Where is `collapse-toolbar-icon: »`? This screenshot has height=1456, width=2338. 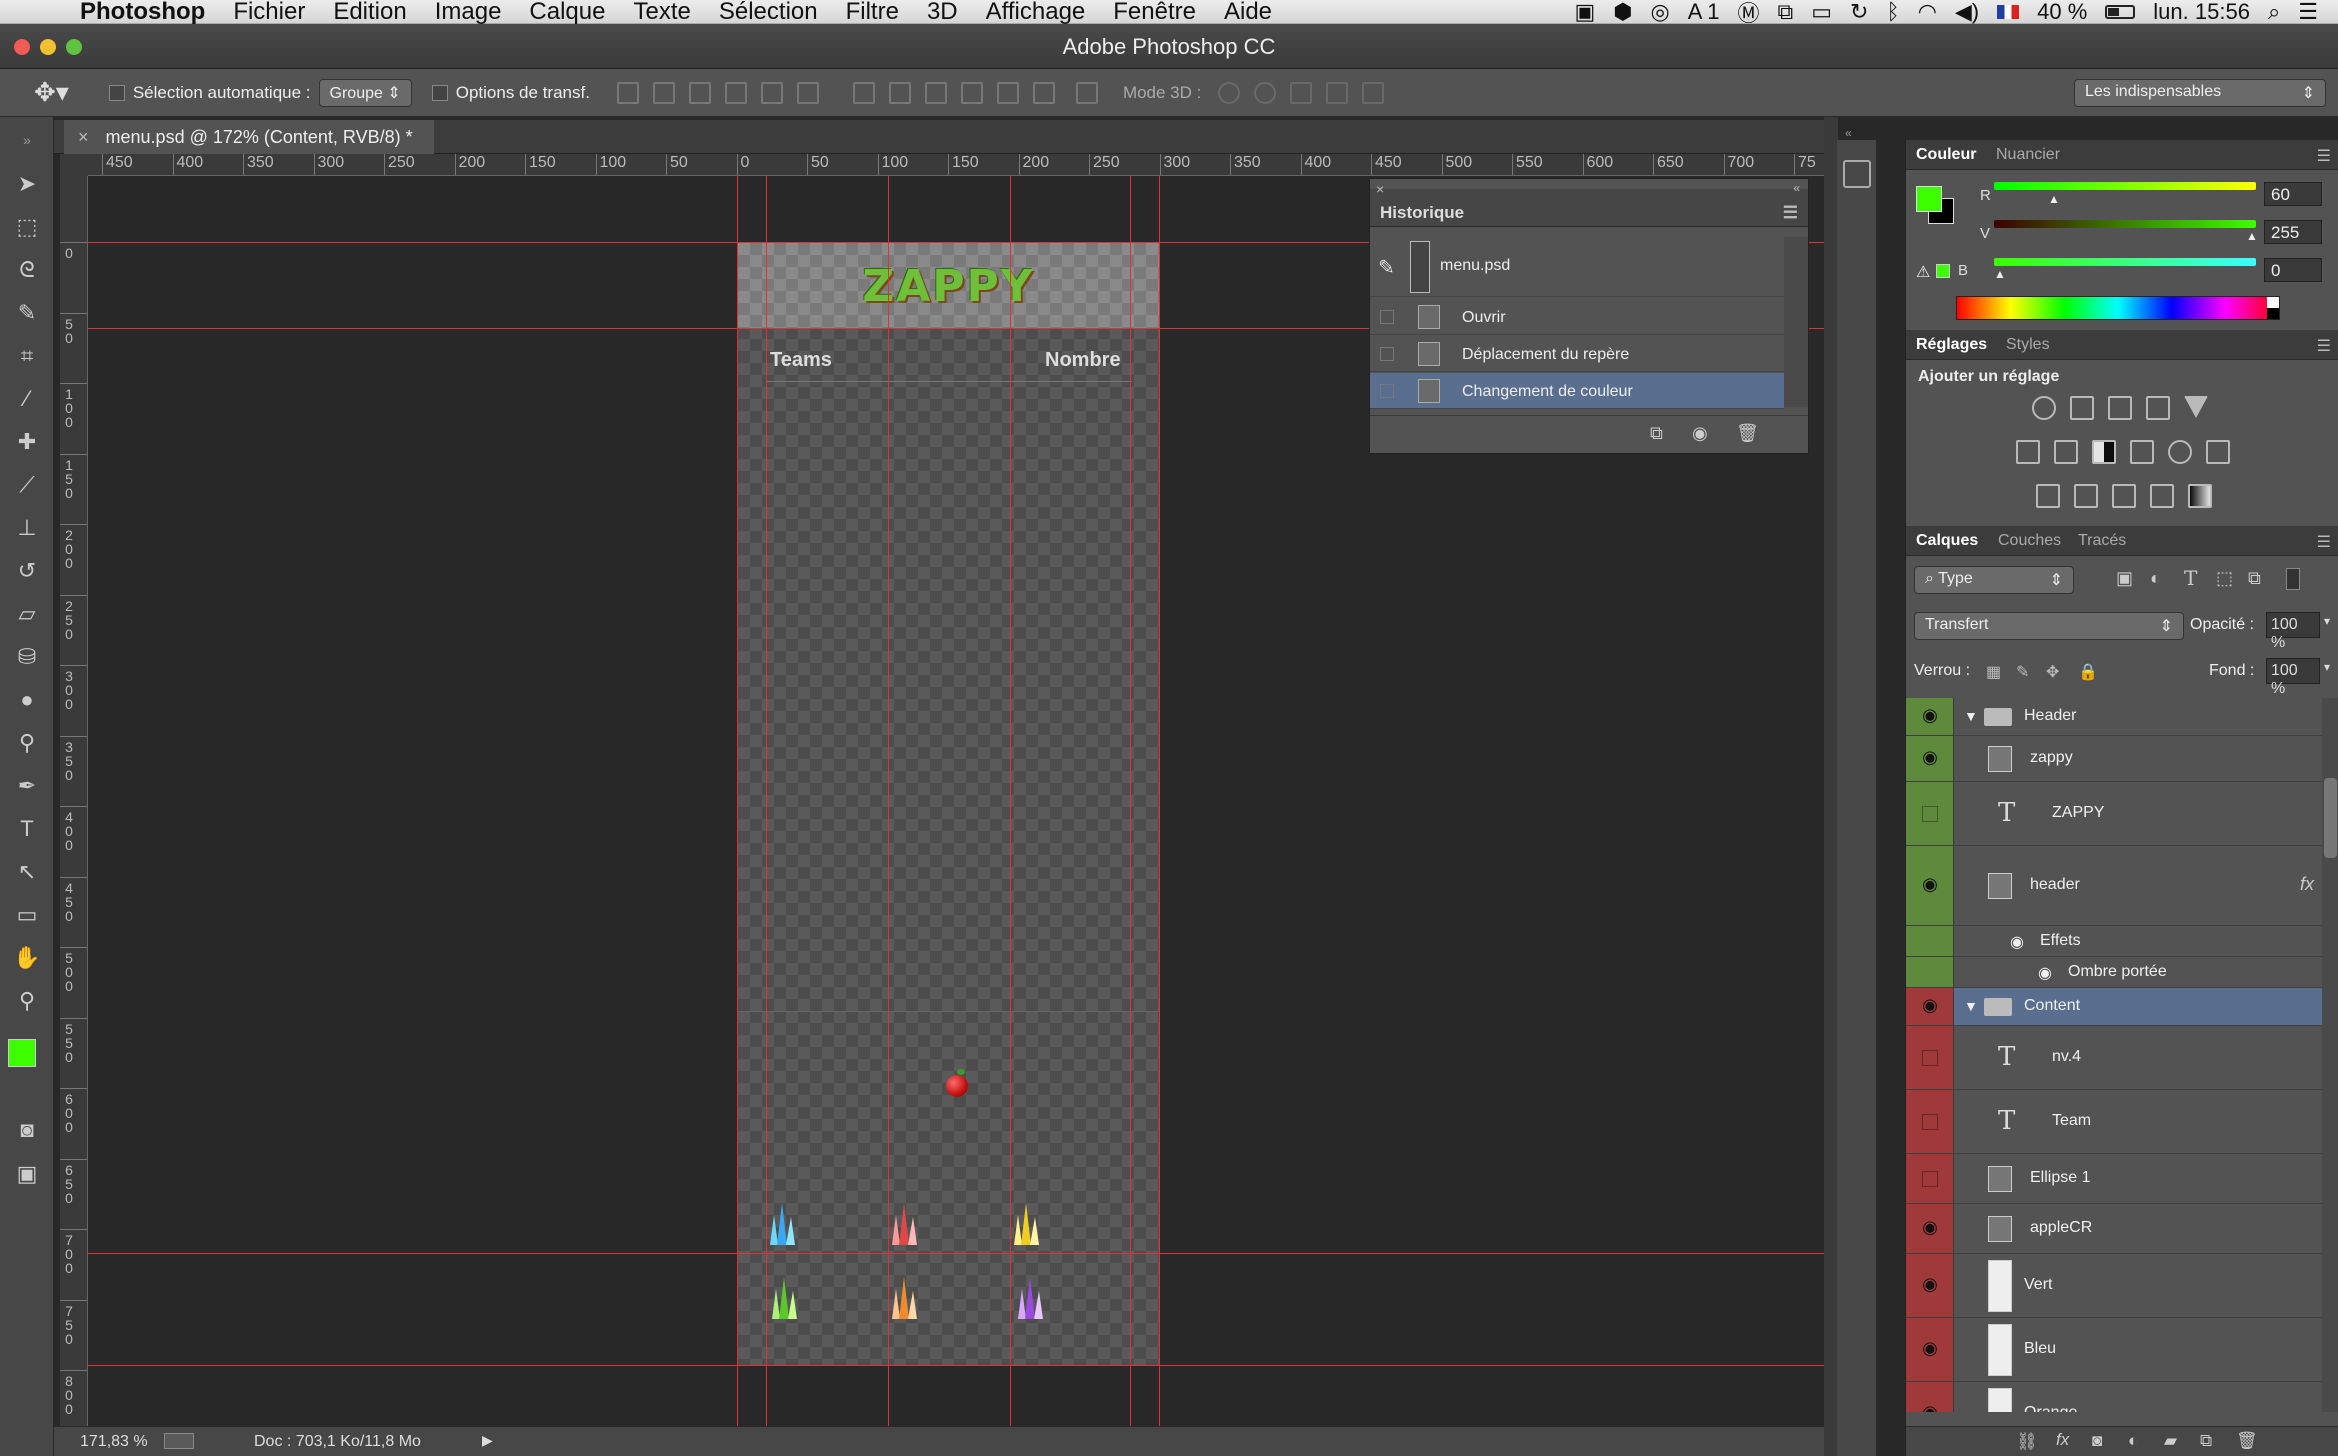 collapse-toolbar-icon: » is located at coordinates (27, 140).